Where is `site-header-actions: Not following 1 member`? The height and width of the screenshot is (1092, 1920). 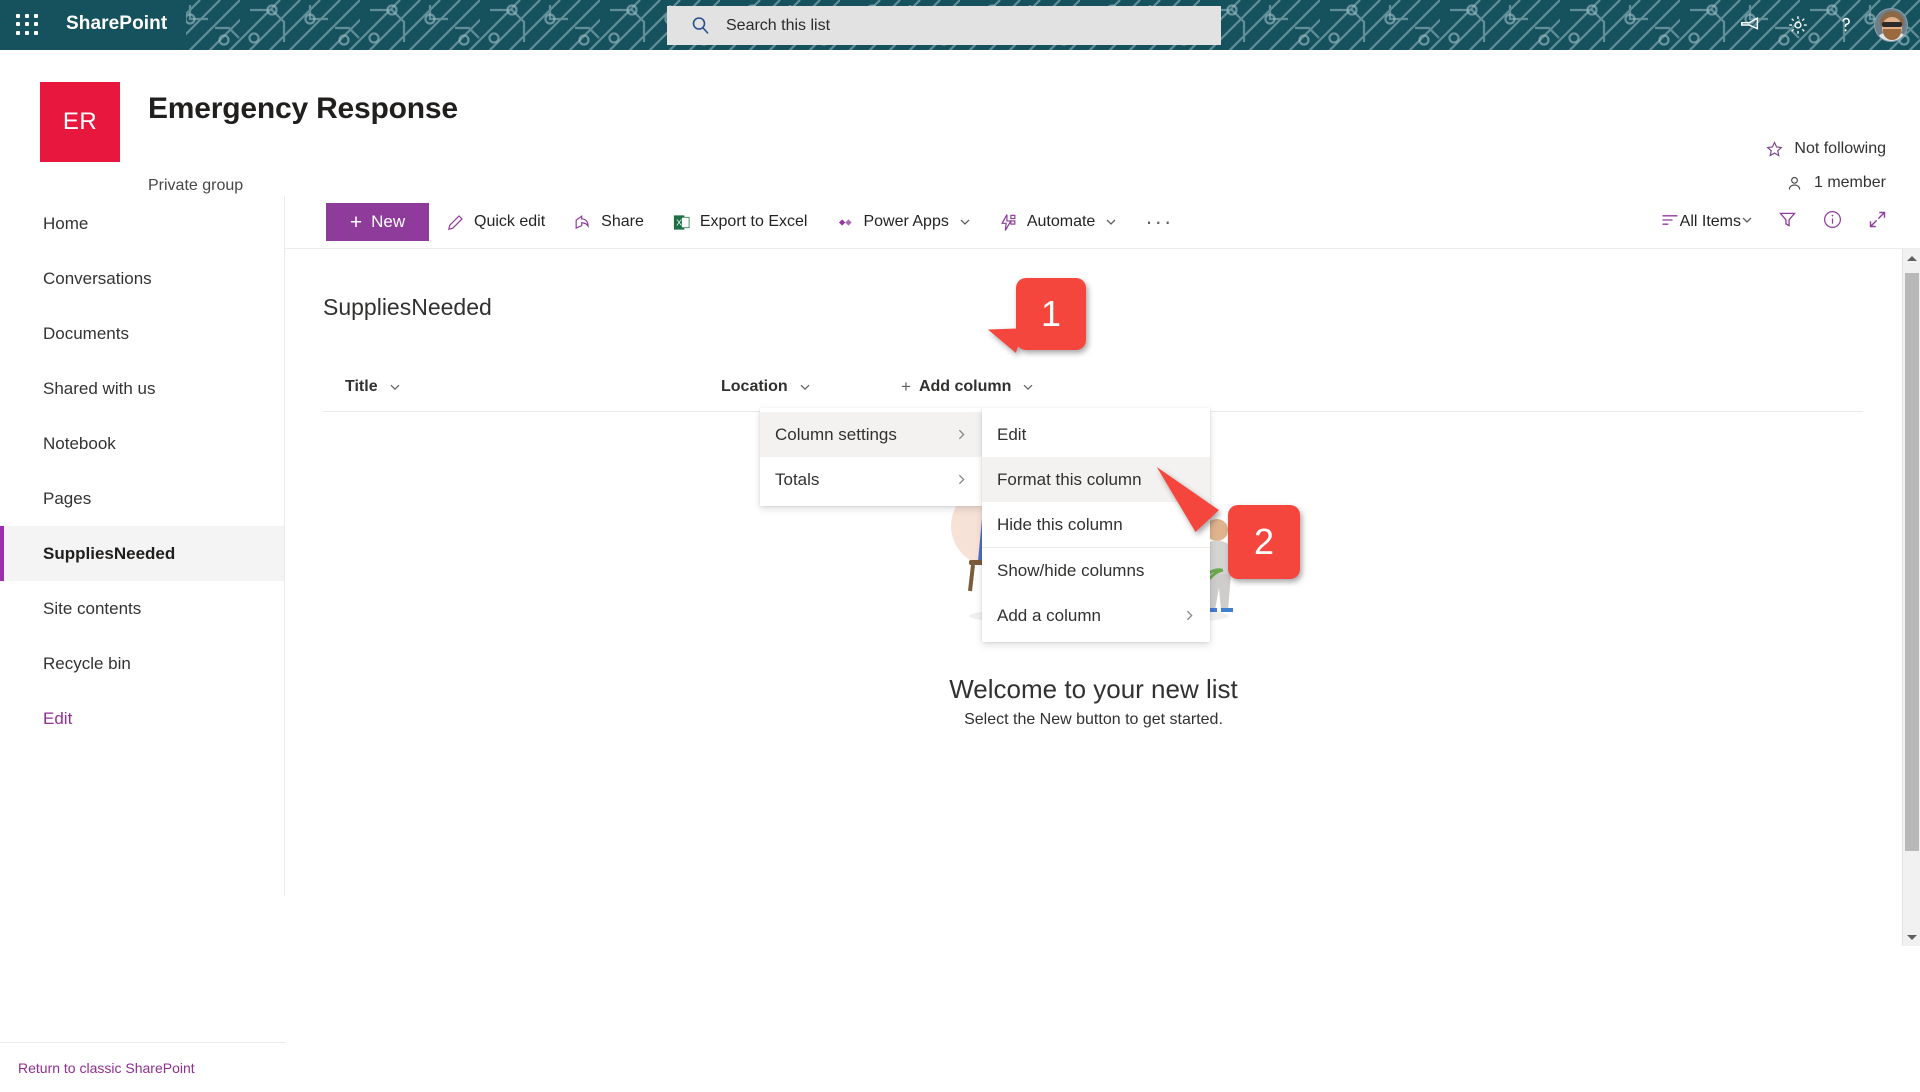
site-header-actions: Not following 1 member is located at coordinates (1825, 166).